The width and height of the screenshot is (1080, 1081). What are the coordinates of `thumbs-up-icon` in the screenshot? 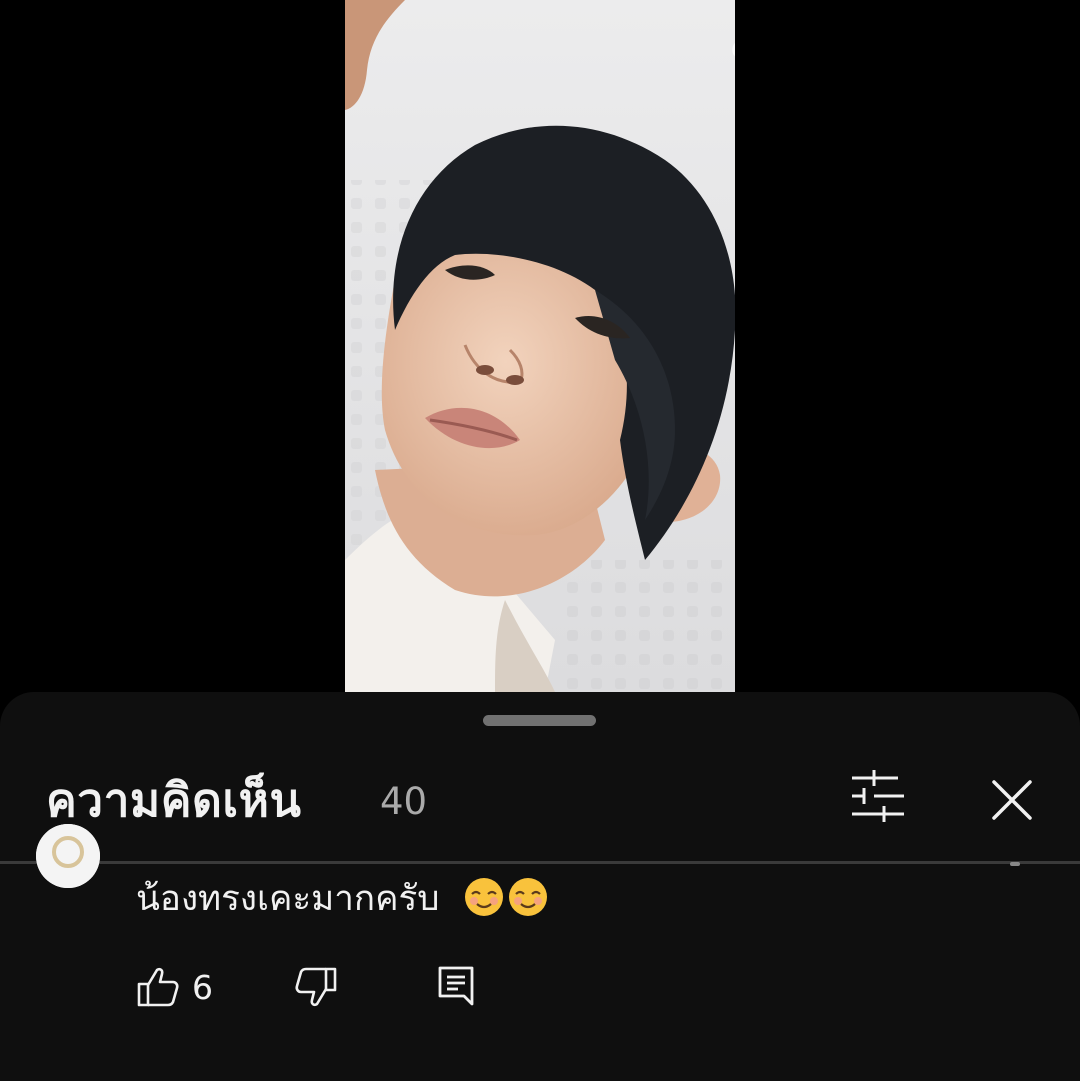 It's located at (158, 987).